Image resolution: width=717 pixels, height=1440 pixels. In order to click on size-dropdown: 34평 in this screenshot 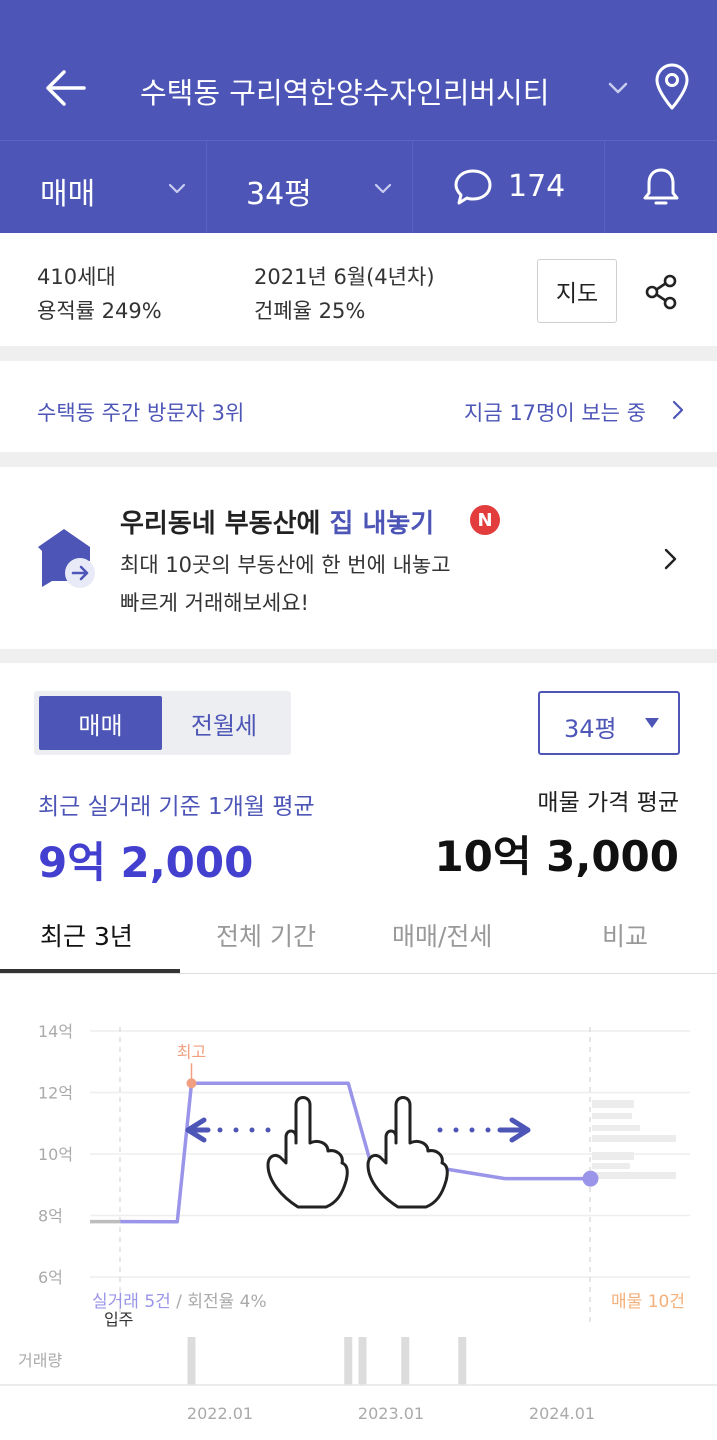, I will do `click(609, 723)`.